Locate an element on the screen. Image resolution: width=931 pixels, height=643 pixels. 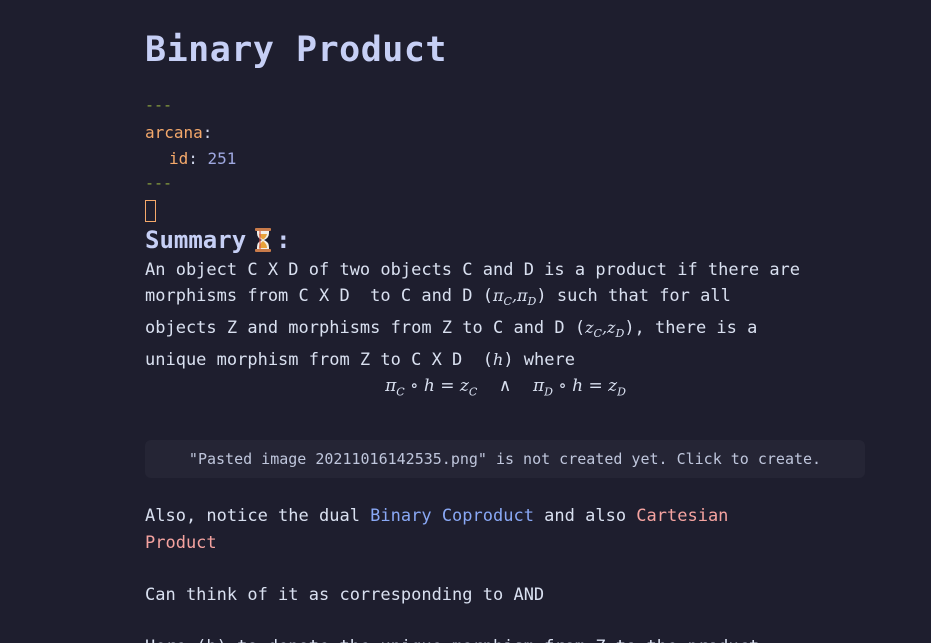
summary-line-2-start: morphisms from C X D to C and D ( is located at coordinates (319, 296).